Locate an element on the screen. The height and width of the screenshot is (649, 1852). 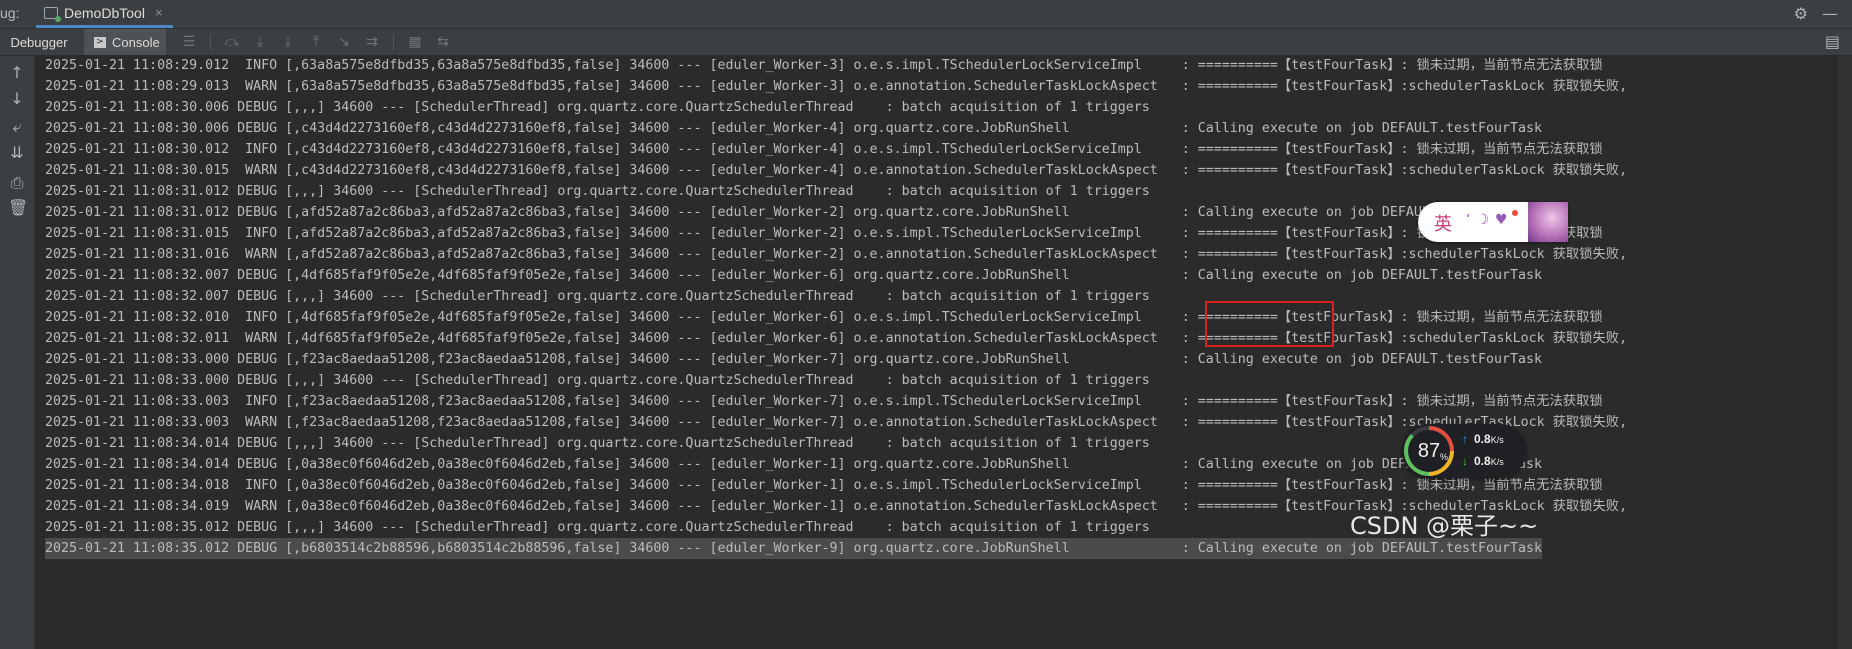
console-left-toolbar: ↑ ↓ ⤶ ⇊ ⎙ 🗑 is located at coordinates (17, 352).